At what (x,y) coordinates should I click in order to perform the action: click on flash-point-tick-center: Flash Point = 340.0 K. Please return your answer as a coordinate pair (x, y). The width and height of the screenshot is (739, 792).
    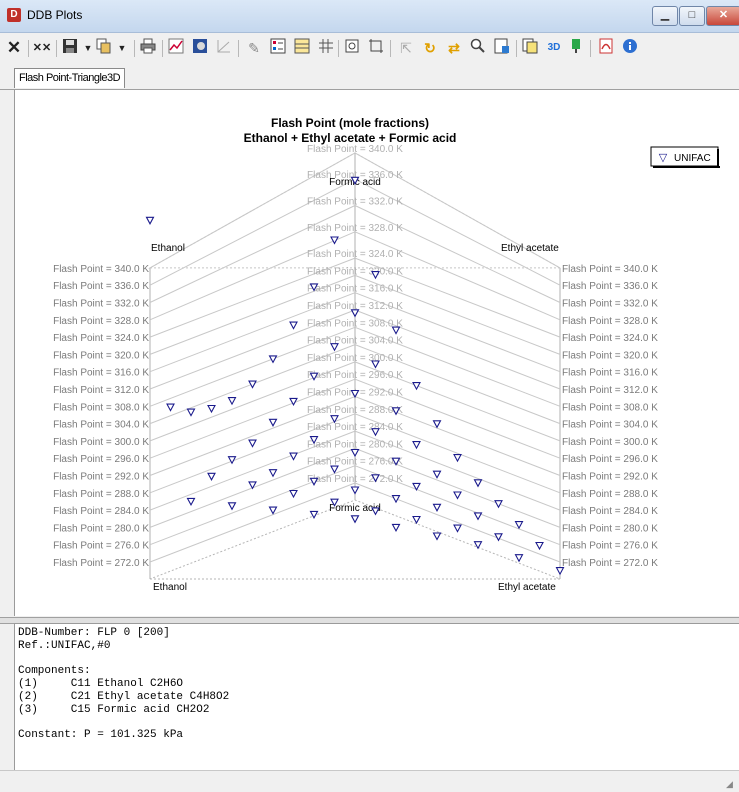
    Looking at the image, I should click on (355, 149).